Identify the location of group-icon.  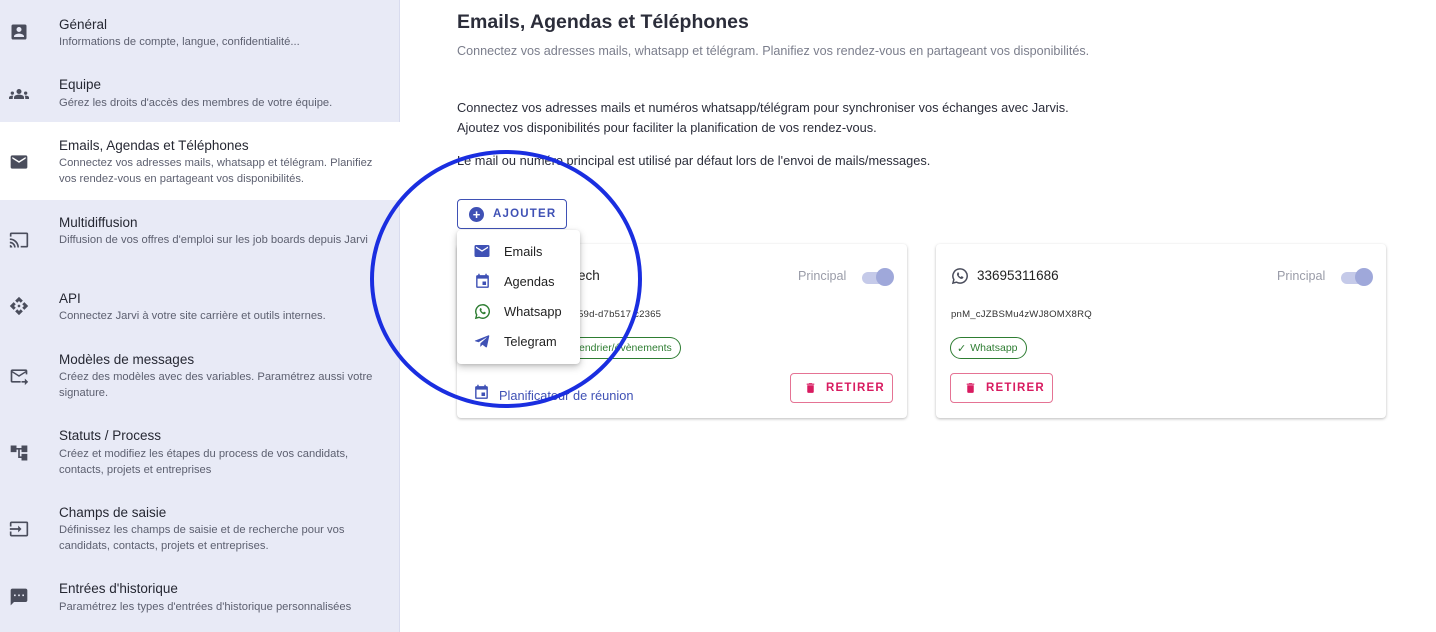
(19, 94).